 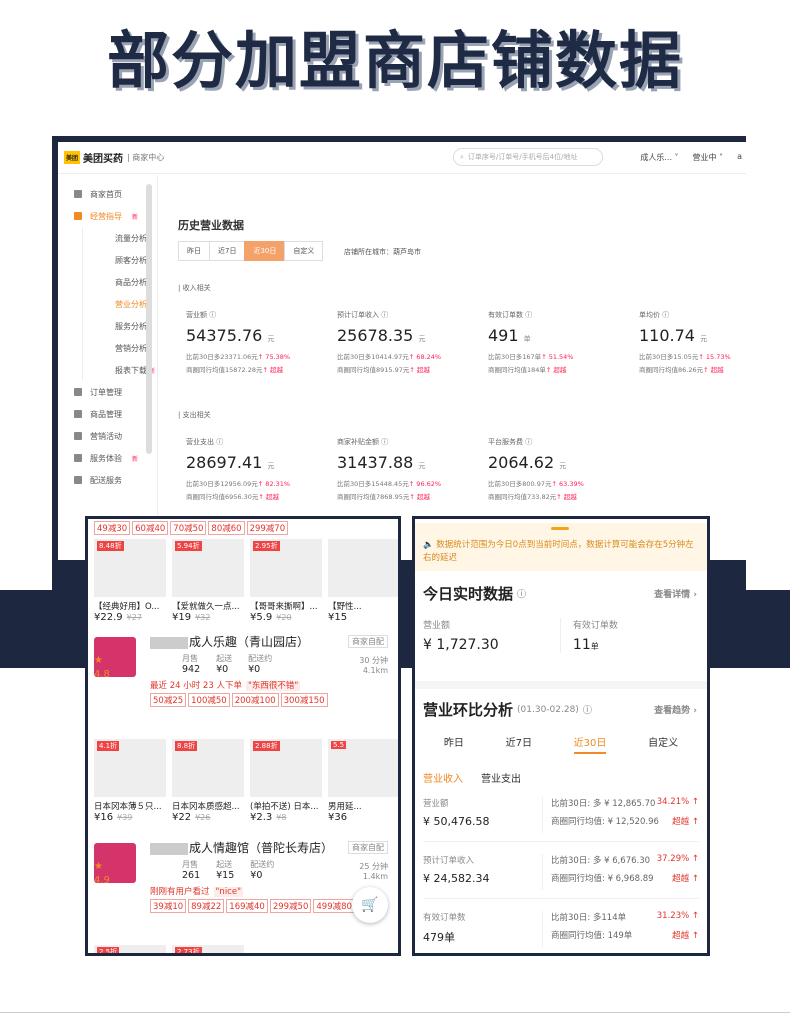 What do you see at coordinates (149, 319) in the screenshot?
I see `sidebar-scrollbar` at bounding box center [149, 319].